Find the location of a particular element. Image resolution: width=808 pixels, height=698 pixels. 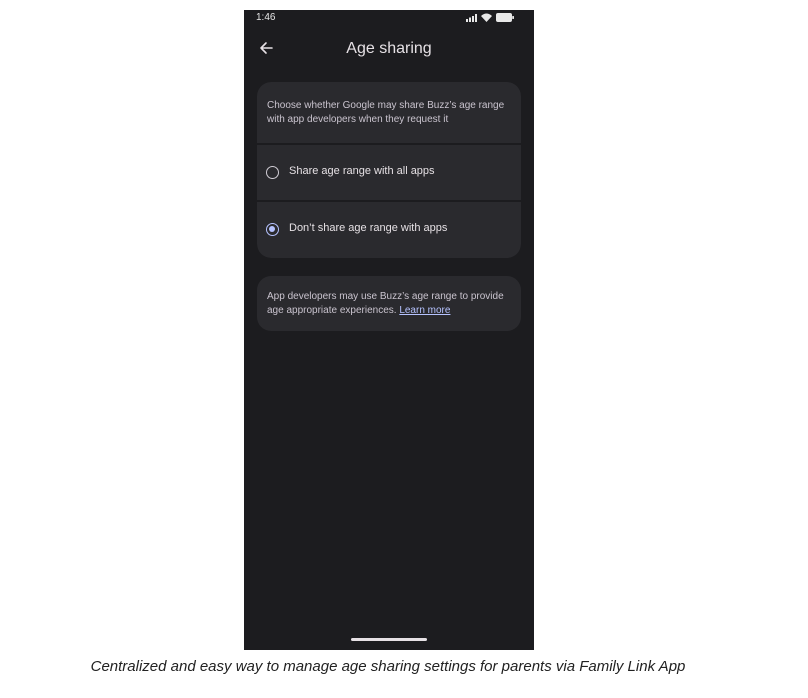

learn-more-link: Learn more is located at coordinates (424, 310).